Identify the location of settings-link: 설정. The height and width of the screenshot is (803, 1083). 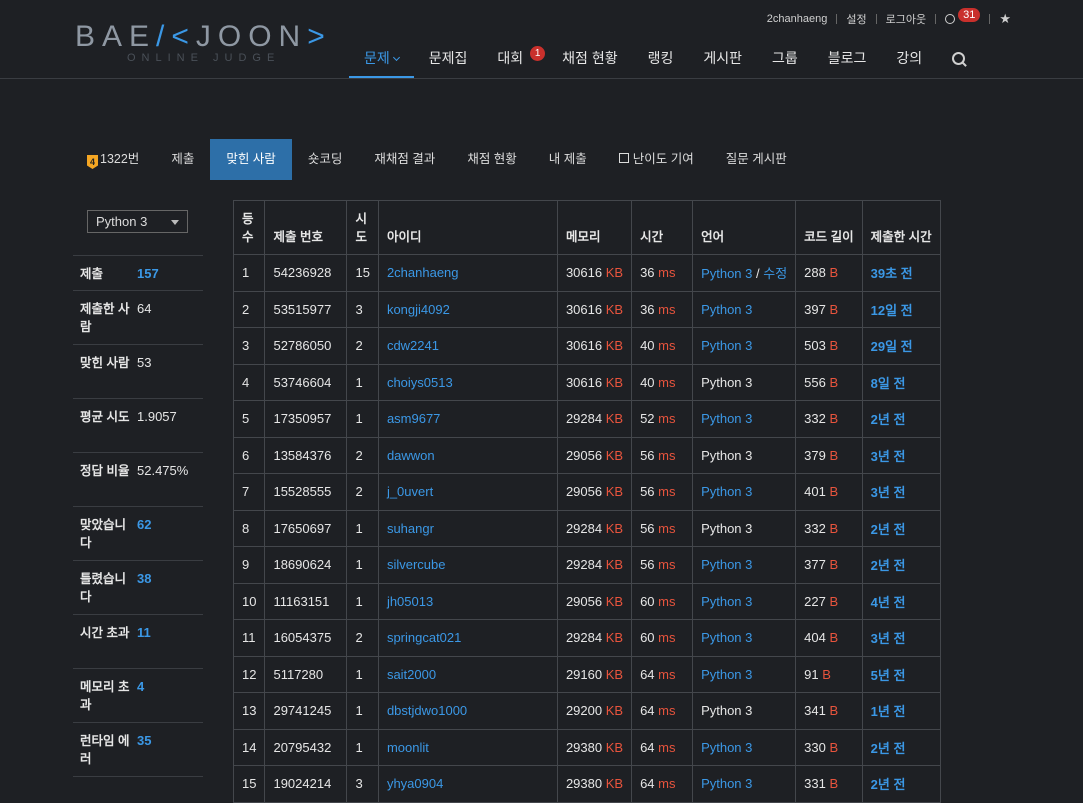
(856, 19).